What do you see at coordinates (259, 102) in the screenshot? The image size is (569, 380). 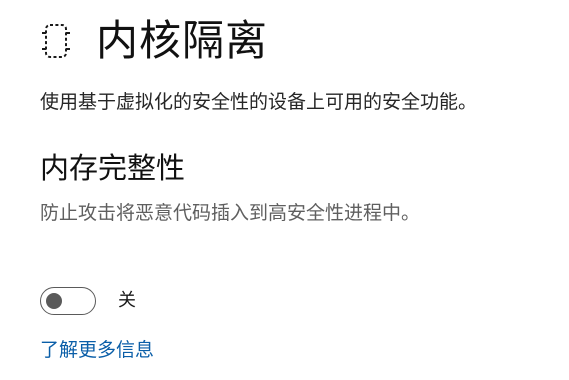 I see `page-description: 使用基于虚拟化的安全性的设备上可用的安全功能。` at bounding box center [259, 102].